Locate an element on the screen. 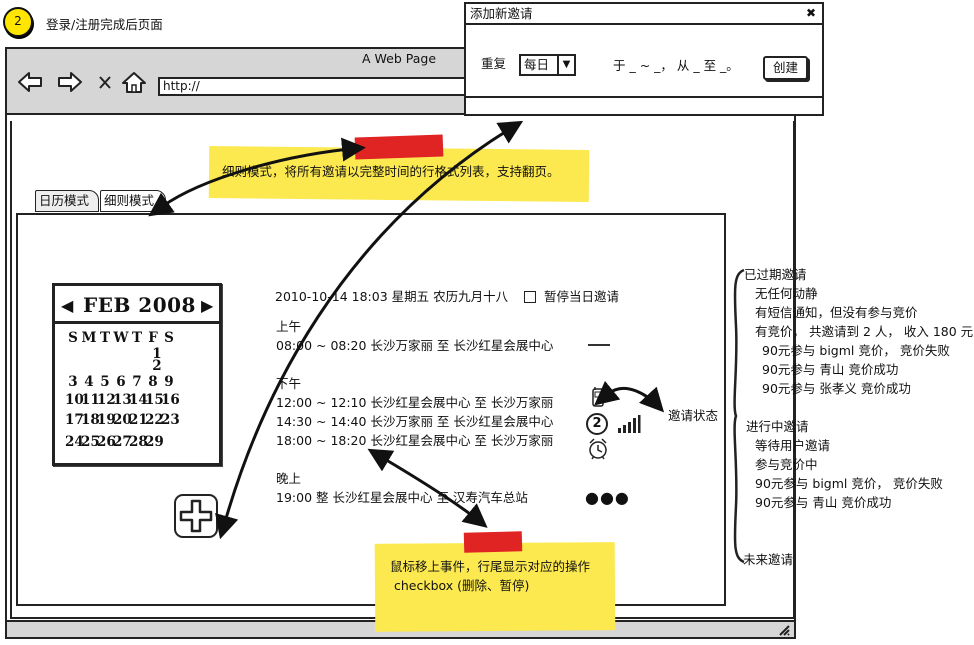  calendar-day: 24 is located at coordinates (74, 442).